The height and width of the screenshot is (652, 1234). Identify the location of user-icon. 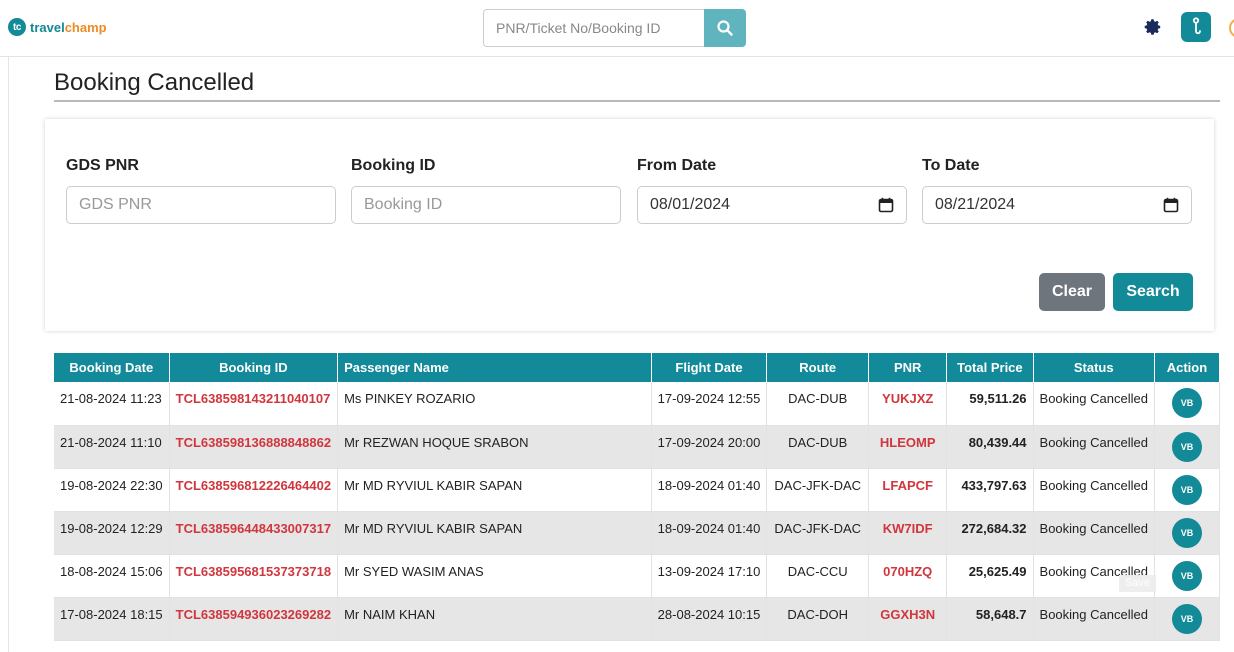
(1196, 26).